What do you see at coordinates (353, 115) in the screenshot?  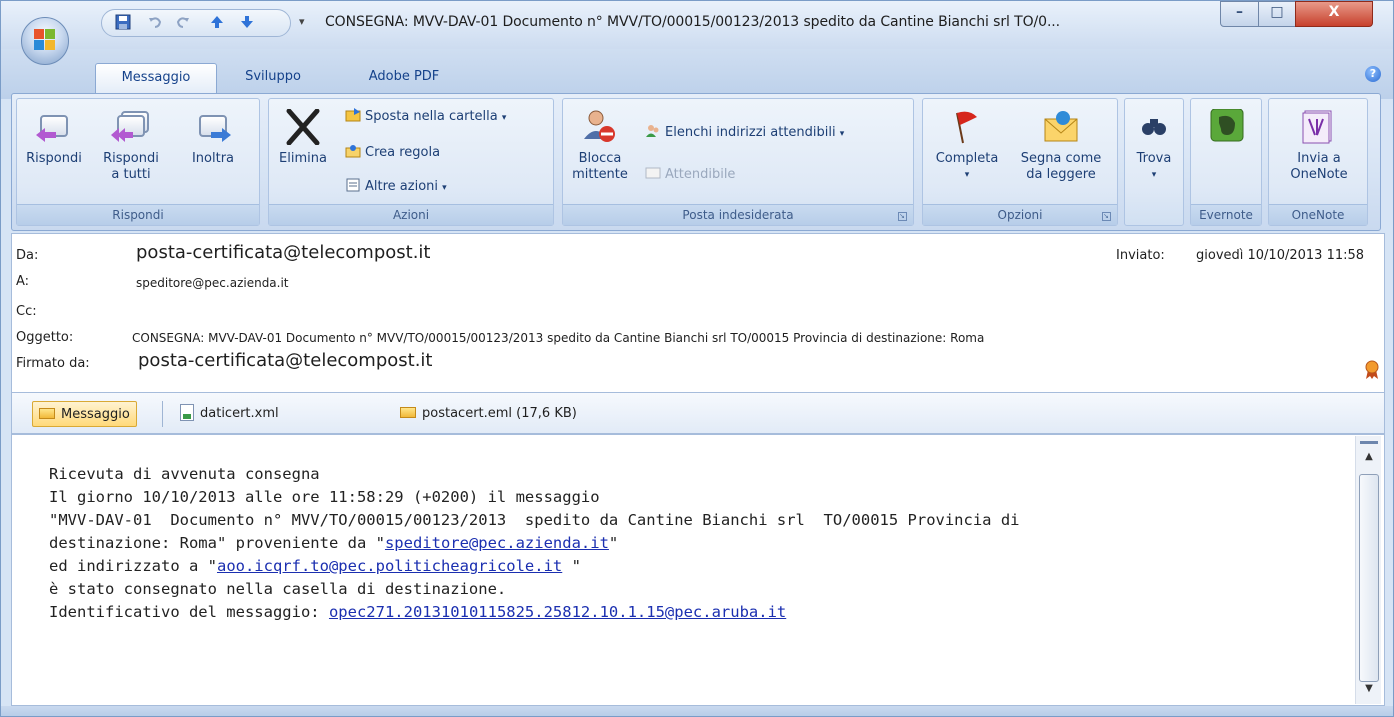 I see `move-folder-icon` at bounding box center [353, 115].